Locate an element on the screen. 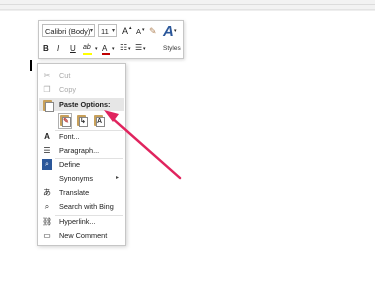  annotation-arrow is located at coordinates (143, 145).